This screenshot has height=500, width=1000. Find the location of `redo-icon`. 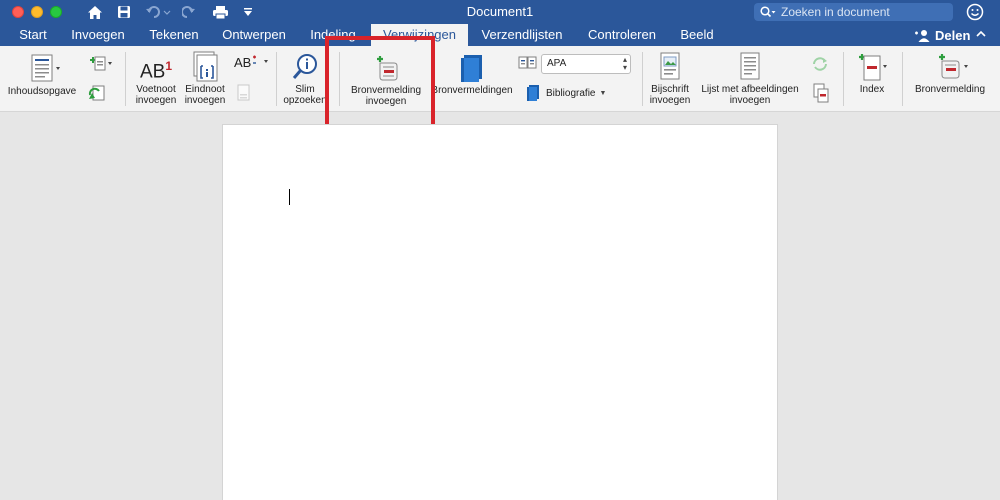

redo-icon is located at coordinates (189, 12).